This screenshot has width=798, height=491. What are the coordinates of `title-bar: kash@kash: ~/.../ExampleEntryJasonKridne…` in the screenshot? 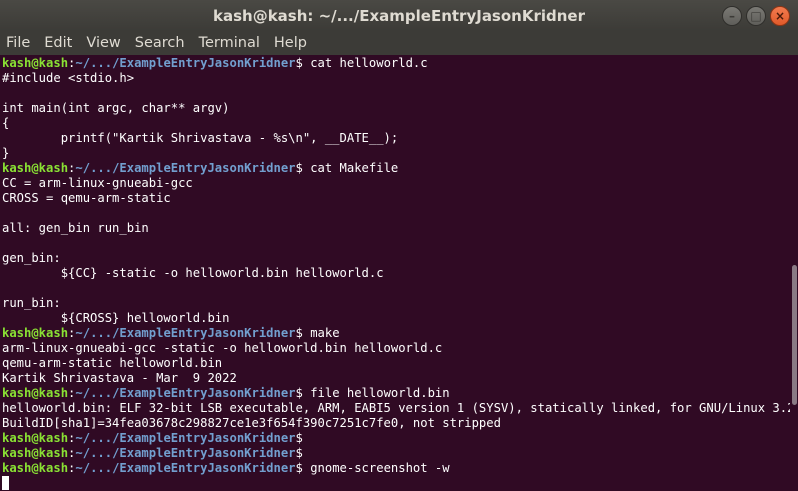 It's located at (399, 15).